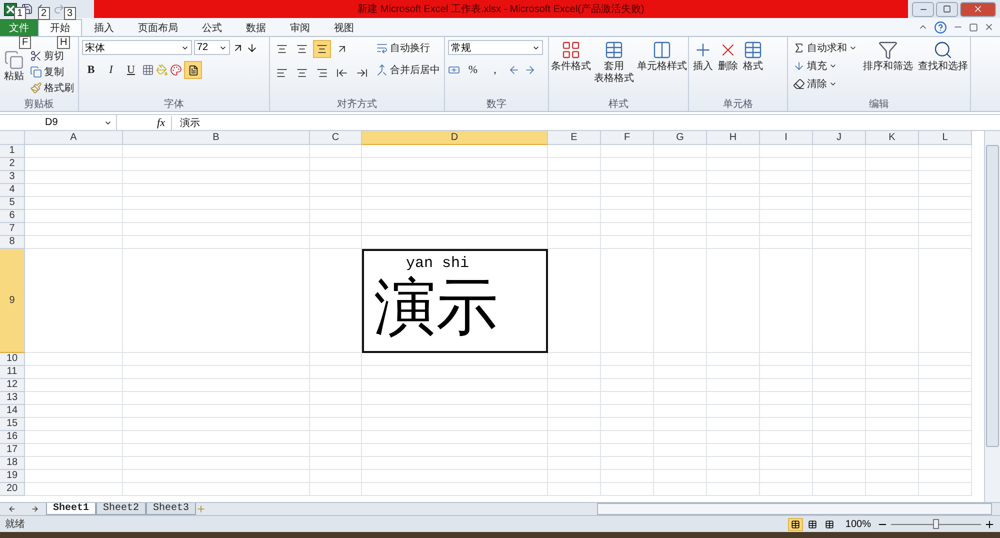 The height and width of the screenshot is (538, 1000). What do you see at coordinates (436, 307) in the screenshot?
I see `cell-value: 演示` at bounding box center [436, 307].